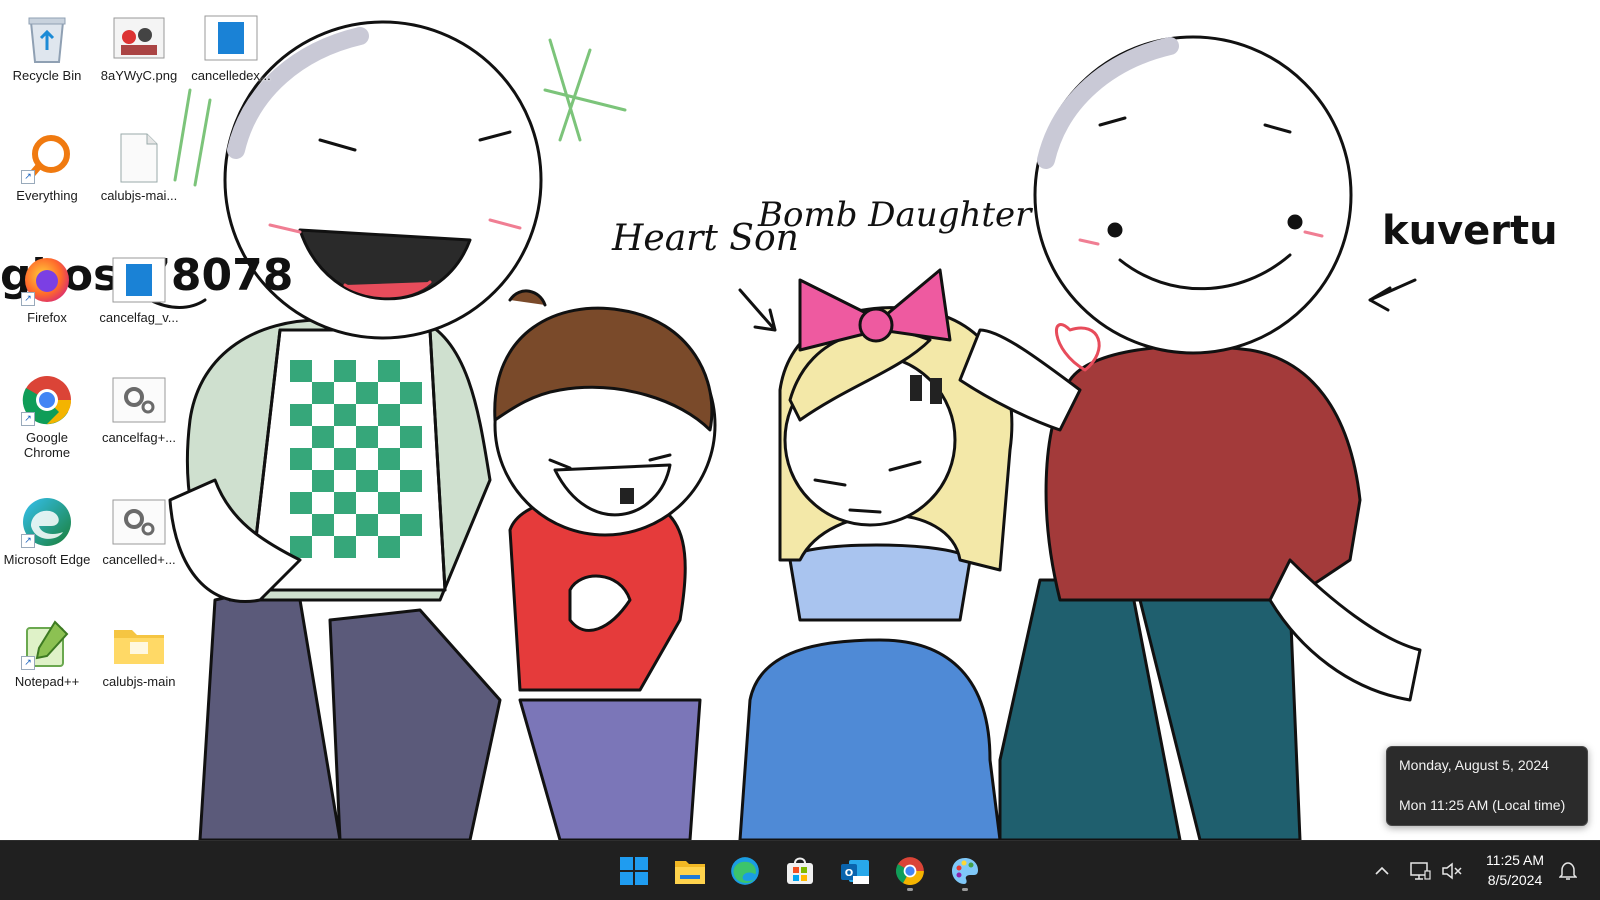 Image resolution: width=1600 pixels, height=900 pixels. I want to click on clock-time: 11:25 AM, so click(1515, 860).